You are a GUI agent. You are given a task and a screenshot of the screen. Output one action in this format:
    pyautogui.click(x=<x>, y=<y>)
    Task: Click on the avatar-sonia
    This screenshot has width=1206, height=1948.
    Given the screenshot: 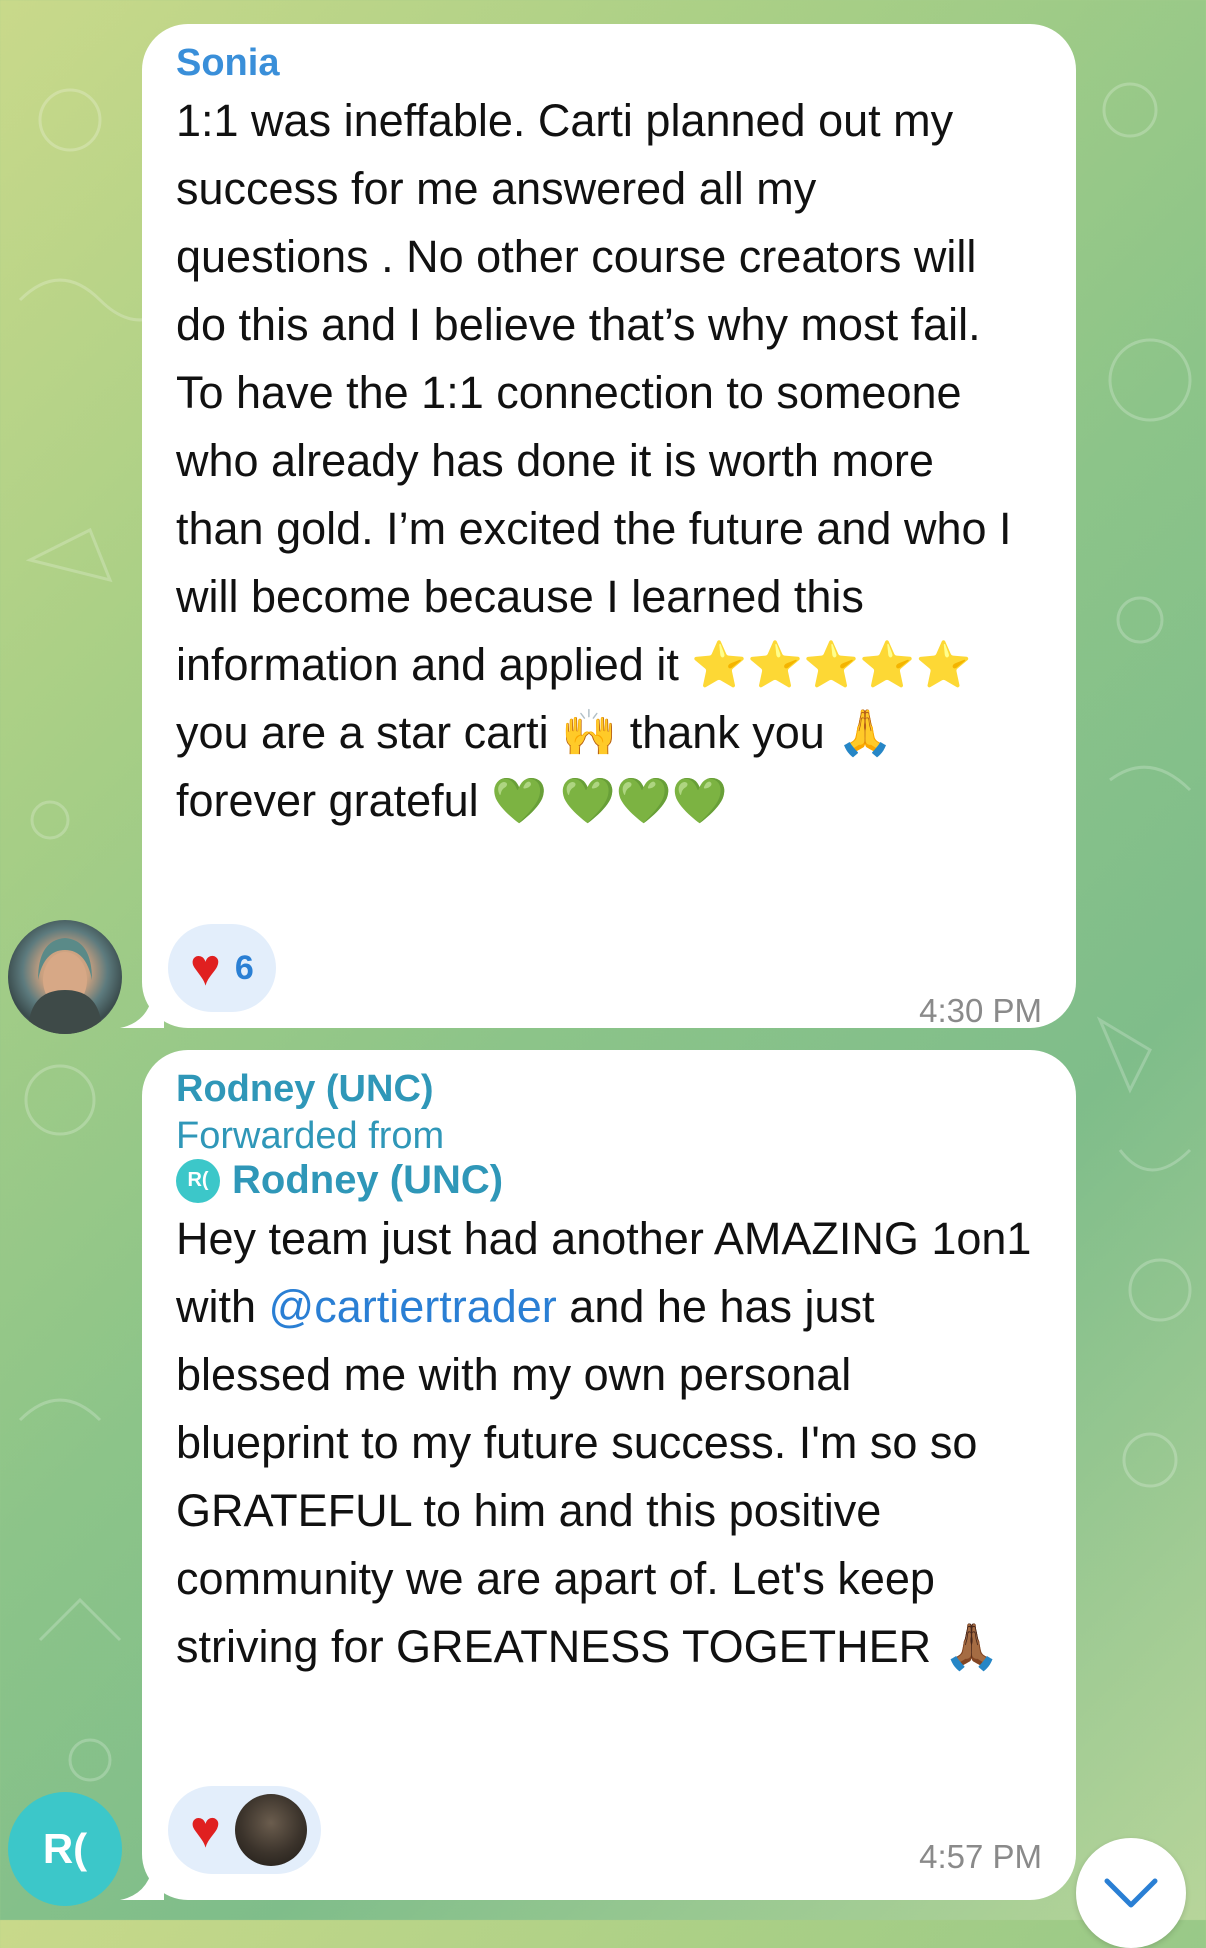 What is the action you would take?
    pyautogui.click(x=65, y=977)
    